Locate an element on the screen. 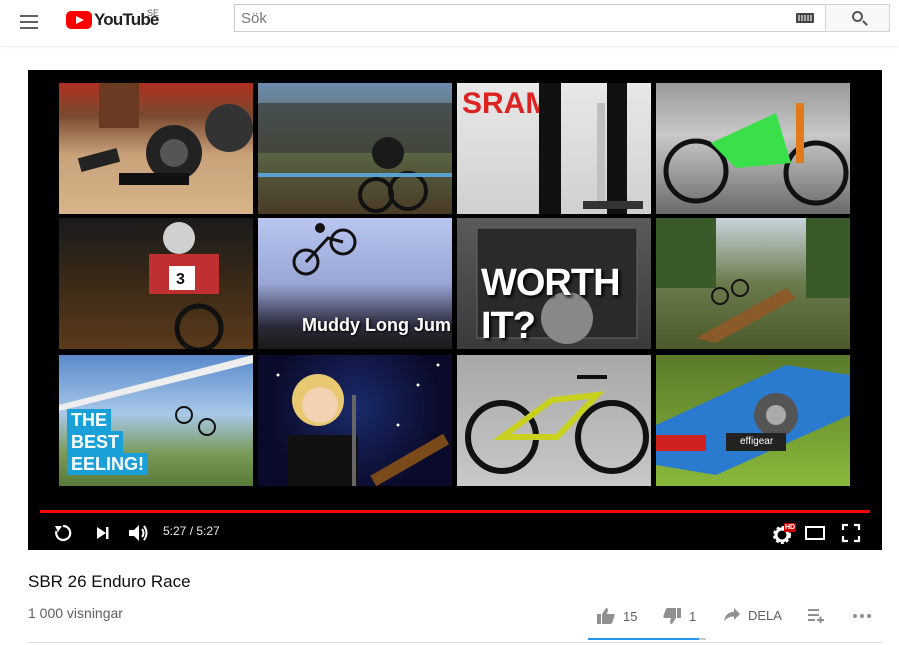  tile-muddy-long-jump: Muddy Long Jum is located at coordinates (355, 283).